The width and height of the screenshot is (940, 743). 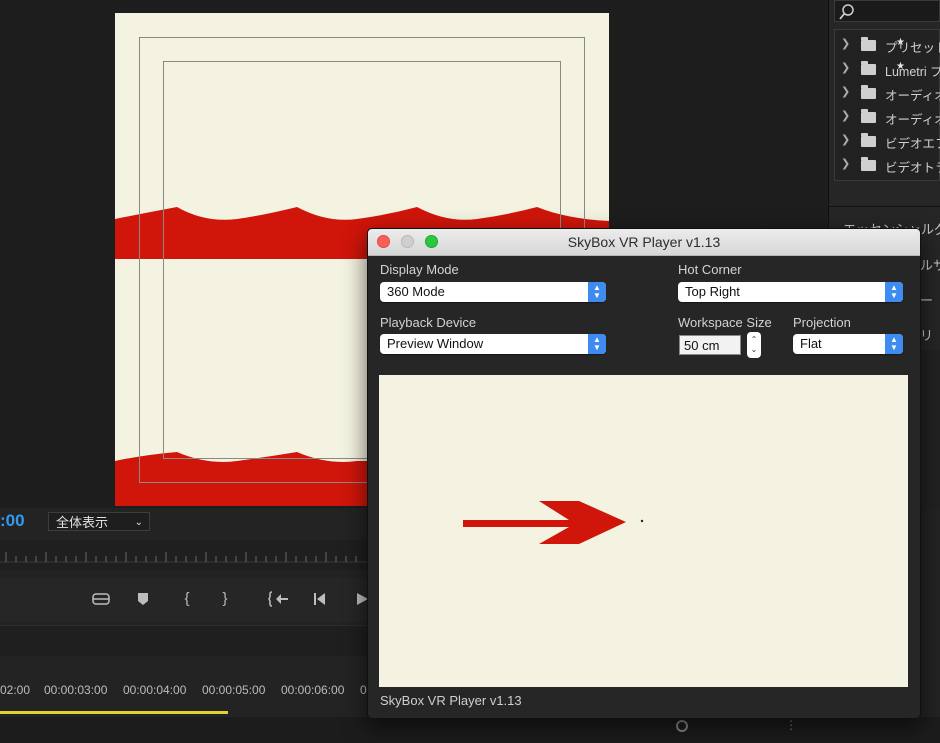 What do you see at coordinates (930, 264) in the screenshot?
I see `panel-tab-label: ルサ` at bounding box center [930, 264].